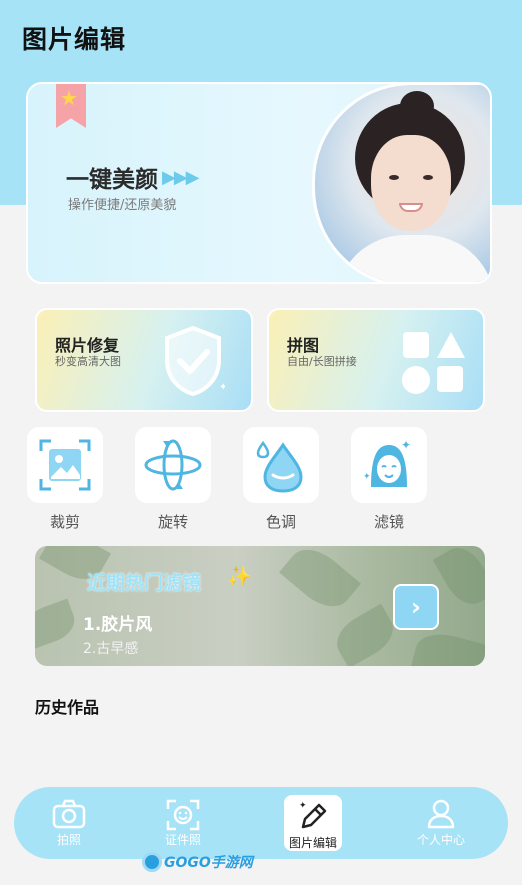 The width and height of the screenshot is (522, 885). Describe the element at coordinates (152, 862) in the screenshot. I see `watermark-icon` at that location.